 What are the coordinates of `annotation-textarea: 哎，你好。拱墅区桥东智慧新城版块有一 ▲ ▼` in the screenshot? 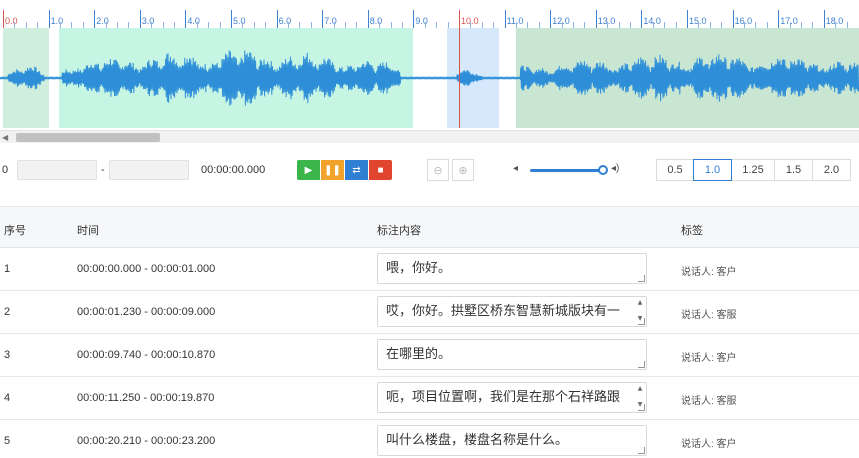 It's located at (512, 311).